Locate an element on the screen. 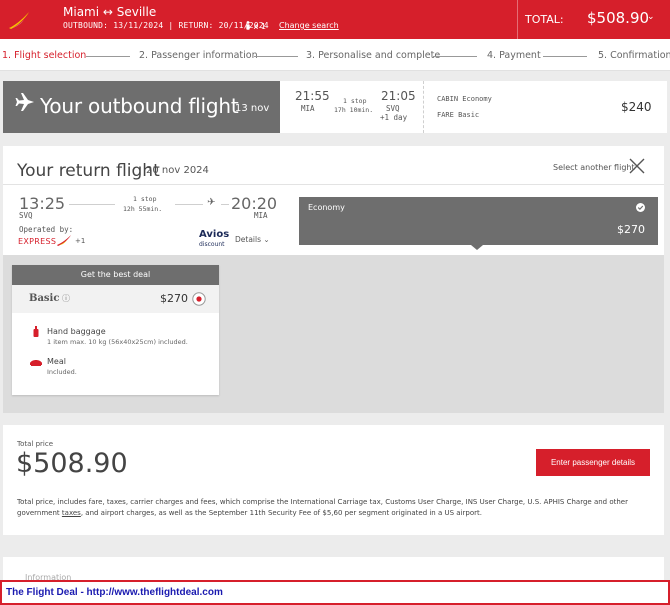  baggage-title: Hand baggage is located at coordinates (76, 331).